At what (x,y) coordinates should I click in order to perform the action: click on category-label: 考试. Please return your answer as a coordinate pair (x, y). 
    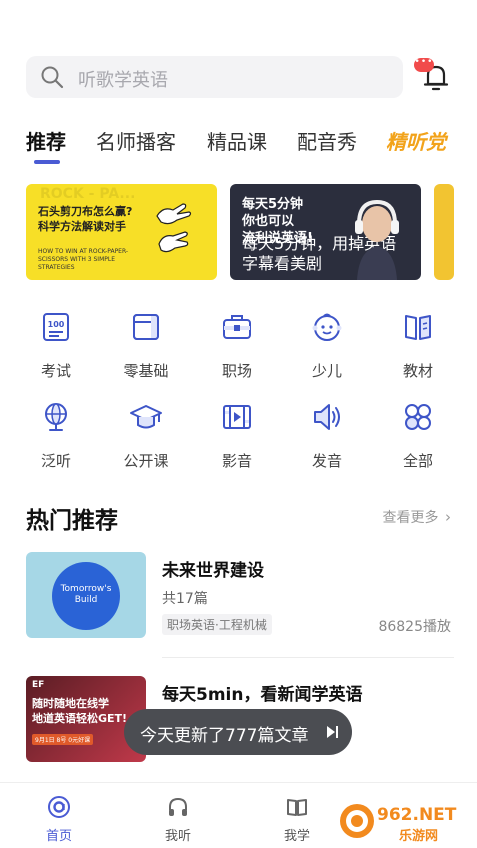
    Looking at the image, I should click on (55, 371).